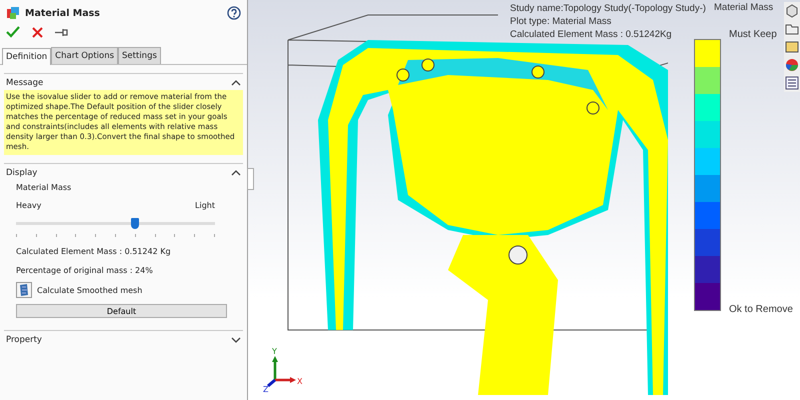  I want to click on section-title: Display, so click(22, 173).